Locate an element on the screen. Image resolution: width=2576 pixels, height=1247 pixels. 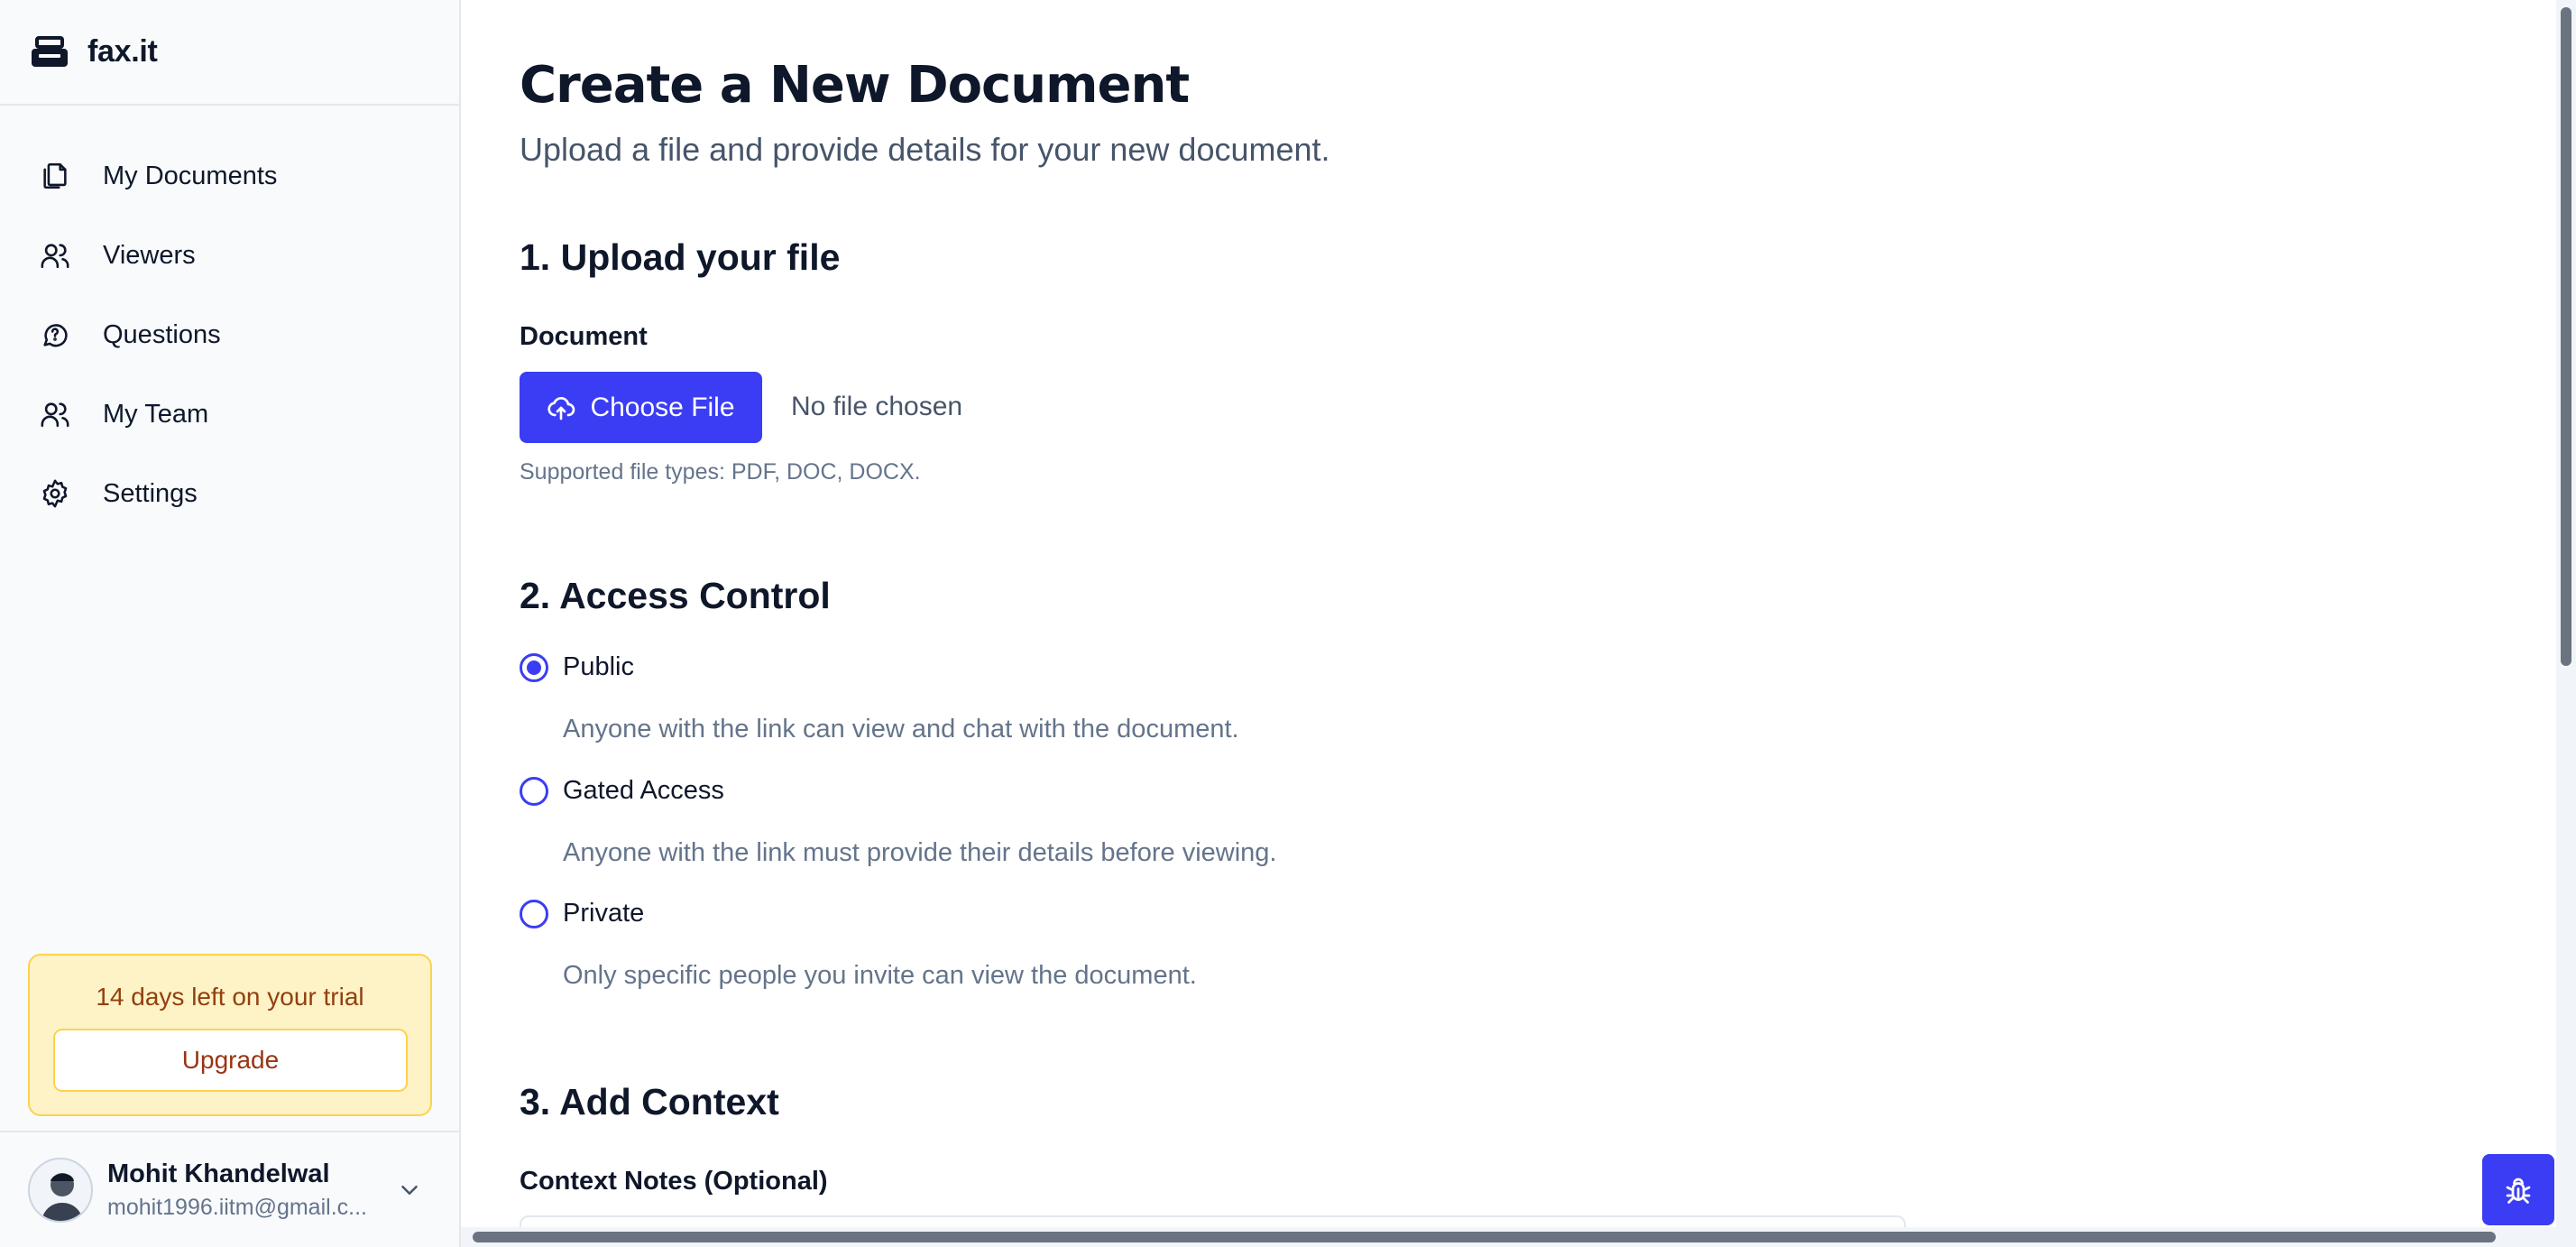
sidebar-item-settings: Settings is located at coordinates (249, 493).